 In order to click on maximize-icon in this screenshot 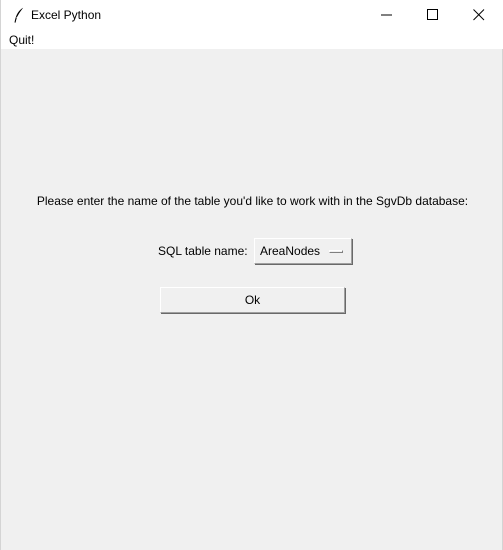, I will do `click(432, 14)`.